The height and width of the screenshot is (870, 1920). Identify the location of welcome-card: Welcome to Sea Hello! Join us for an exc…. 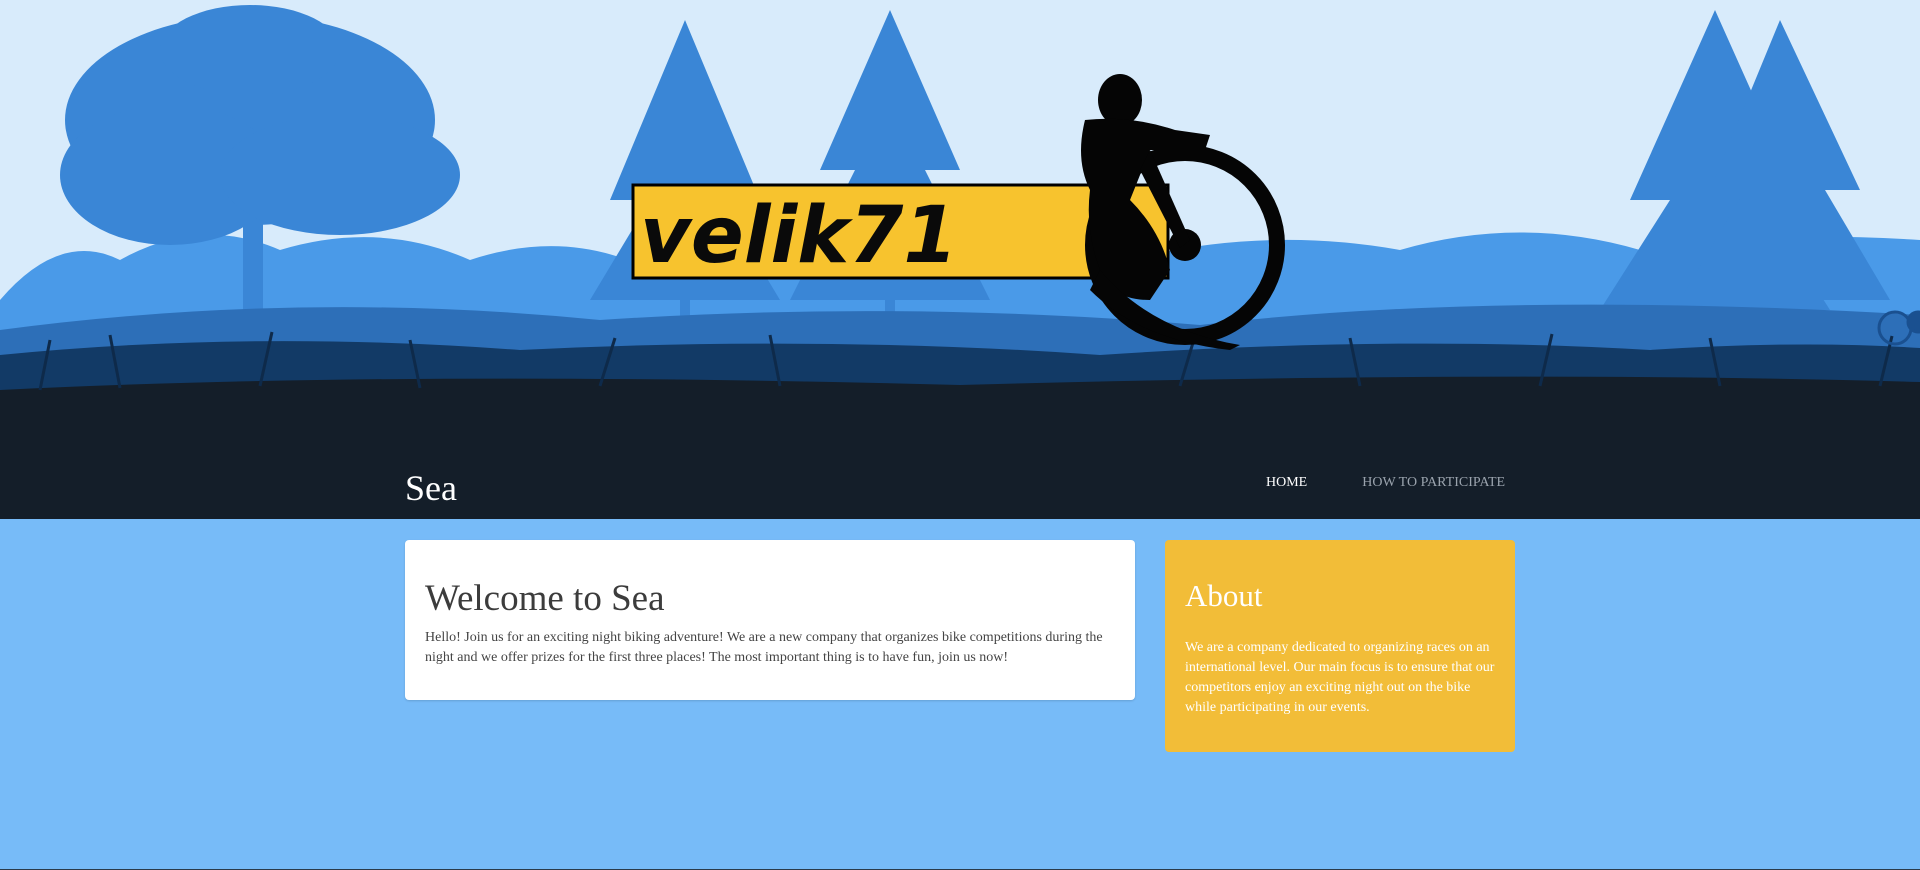
(770, 620).